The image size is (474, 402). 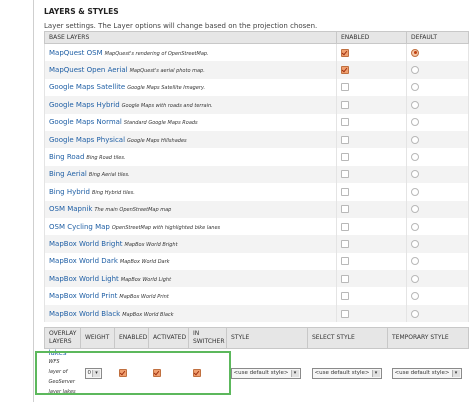 What do you see at coordinates (97, 338) in the screenshot?
I see `weight-header: WEIGHT` at bounding box center [97, 338].